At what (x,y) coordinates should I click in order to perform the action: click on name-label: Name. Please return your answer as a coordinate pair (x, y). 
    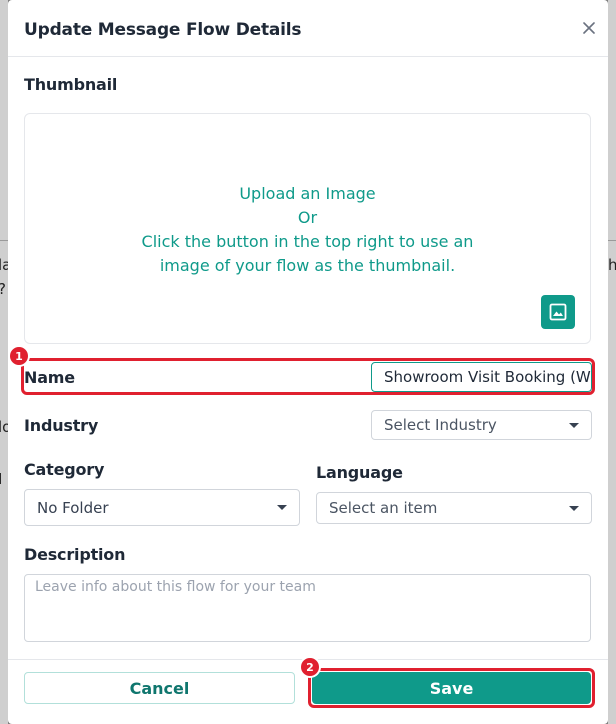
    Looking at the image, I should click on (49, 377).